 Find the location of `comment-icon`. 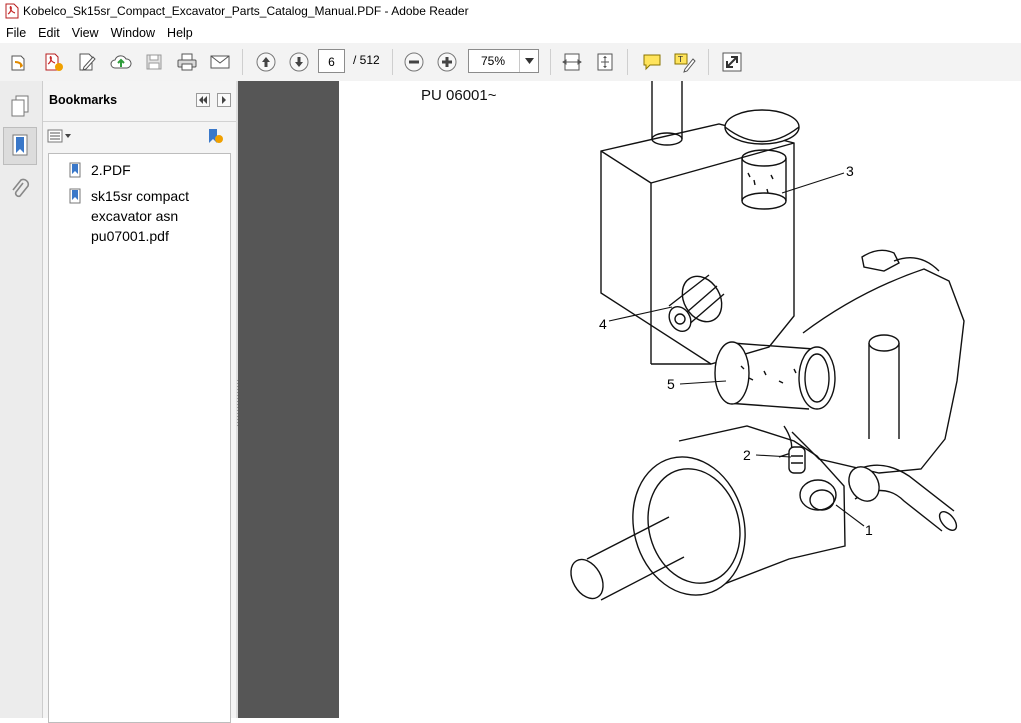

comment-icon is located at coordinates (652, 62).